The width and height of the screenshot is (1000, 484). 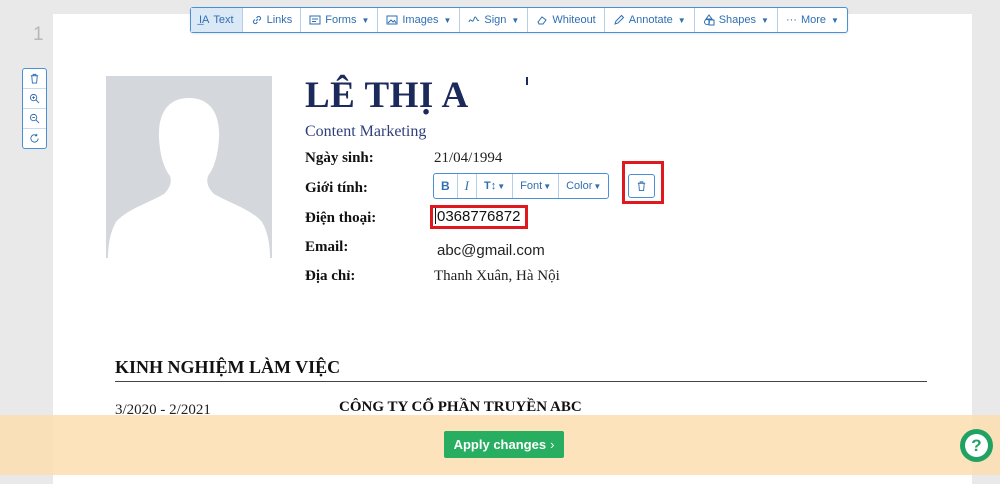 What do you see at coordinates (477, 216) in the screenshot?
I see `phone-value-input: 0368776872` at bounding box center [477, 216].